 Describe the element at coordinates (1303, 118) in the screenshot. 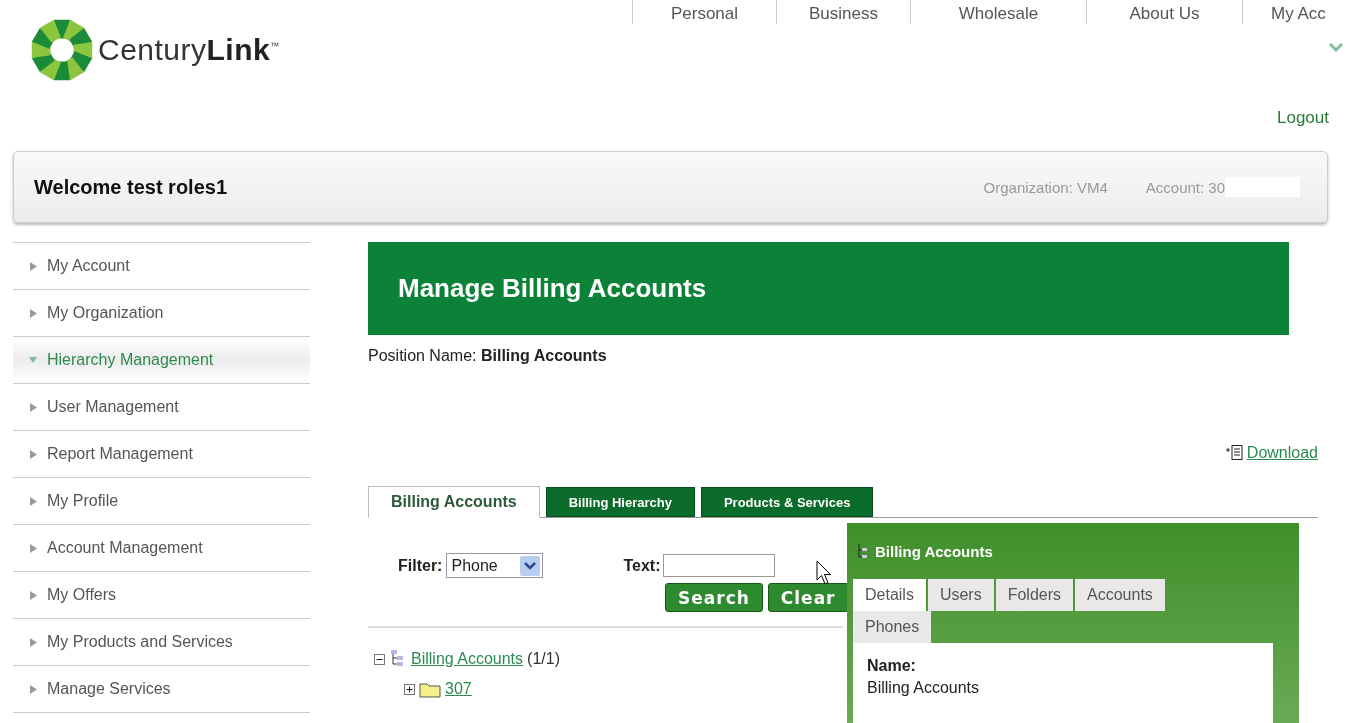

I see `logout-link: Logout` at that location.